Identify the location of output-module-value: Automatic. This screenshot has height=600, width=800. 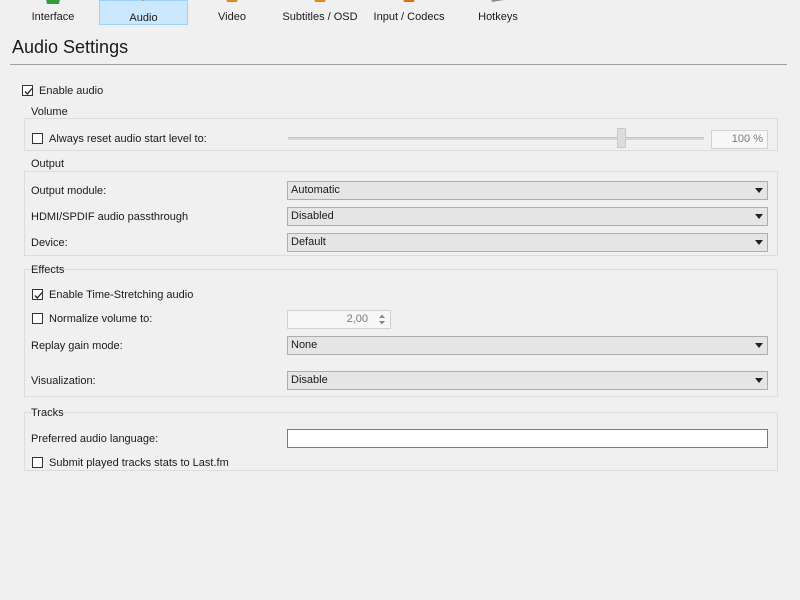
(315, 190).